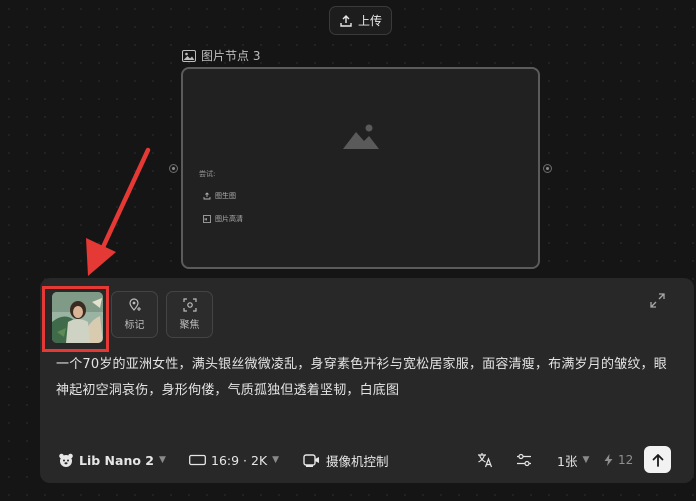  I want to click on image-hd-action: 图片高清, so click(223, 219).